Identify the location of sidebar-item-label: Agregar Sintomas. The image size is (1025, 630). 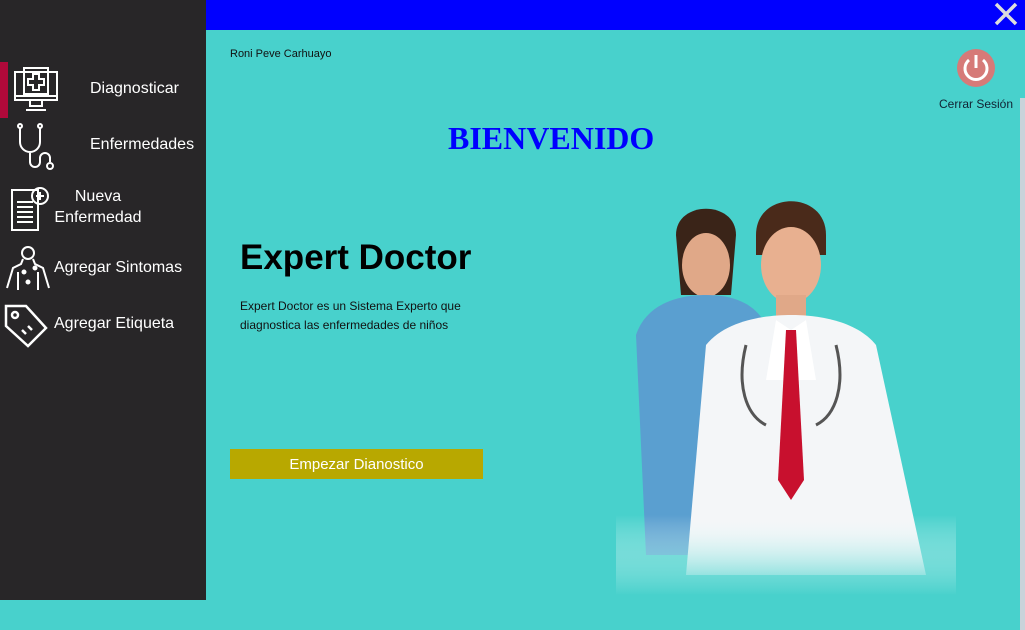
(118, 267).